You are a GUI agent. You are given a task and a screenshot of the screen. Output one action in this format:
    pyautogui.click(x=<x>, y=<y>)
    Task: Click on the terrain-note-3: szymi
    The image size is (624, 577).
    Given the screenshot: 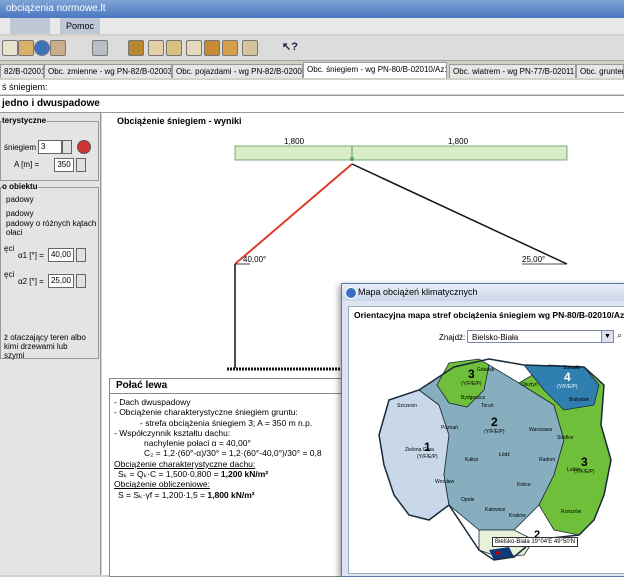 What is the action you would take?
    pyautogui.click(x=14, y=355)
    